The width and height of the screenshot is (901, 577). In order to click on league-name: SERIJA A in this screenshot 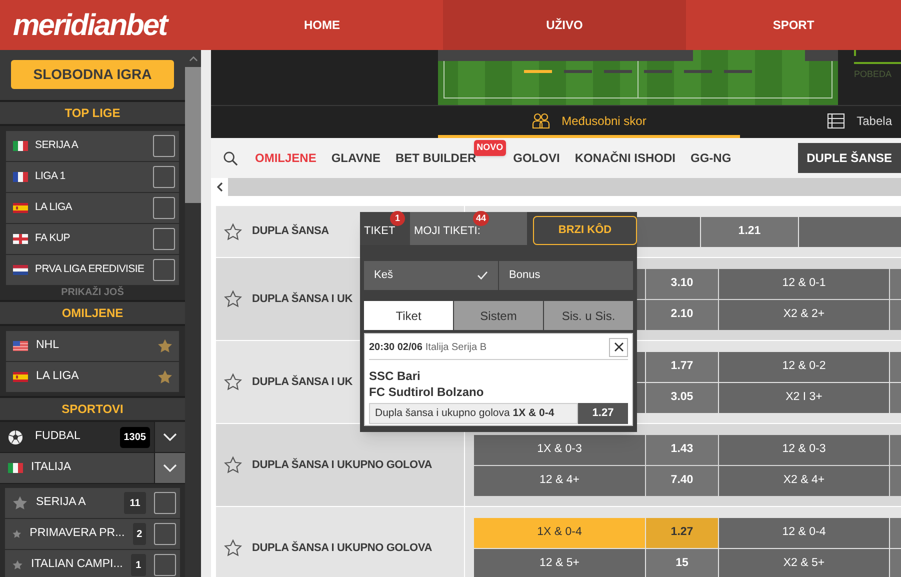, I will do `click(57, 146)`.